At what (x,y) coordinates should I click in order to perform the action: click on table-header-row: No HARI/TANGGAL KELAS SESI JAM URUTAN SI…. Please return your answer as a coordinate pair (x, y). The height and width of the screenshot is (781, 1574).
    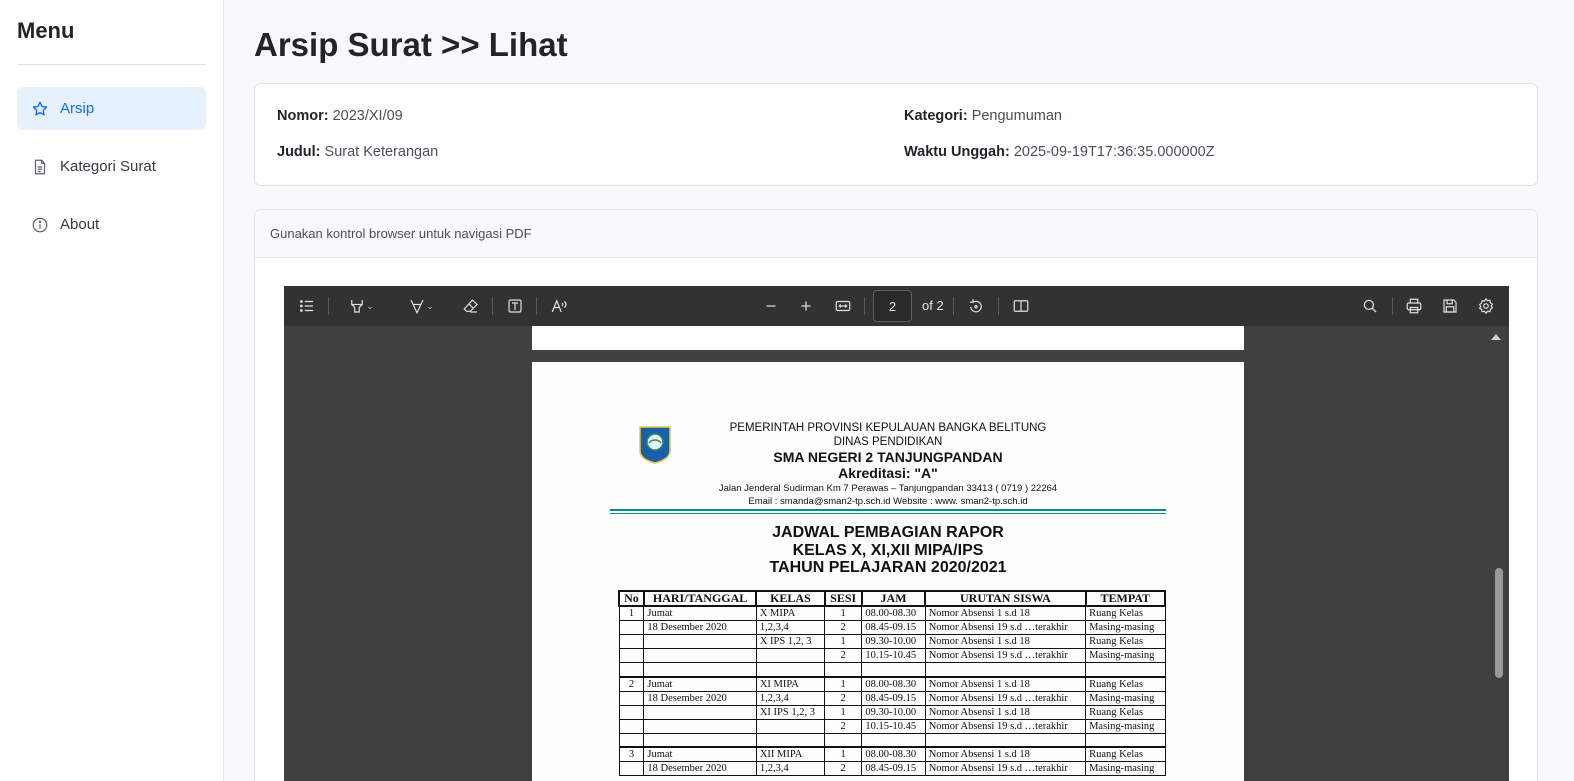
    Looking at the image, I should click on (892, 598).